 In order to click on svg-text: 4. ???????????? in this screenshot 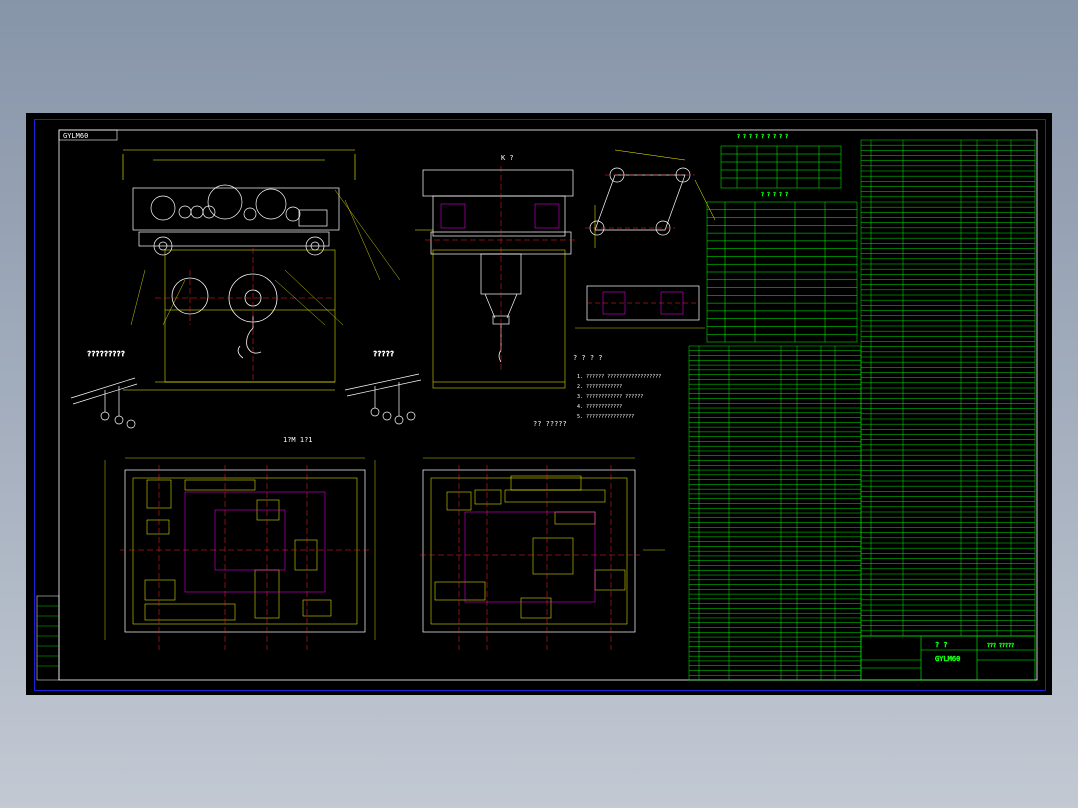, I will do `click(599, 407)`.